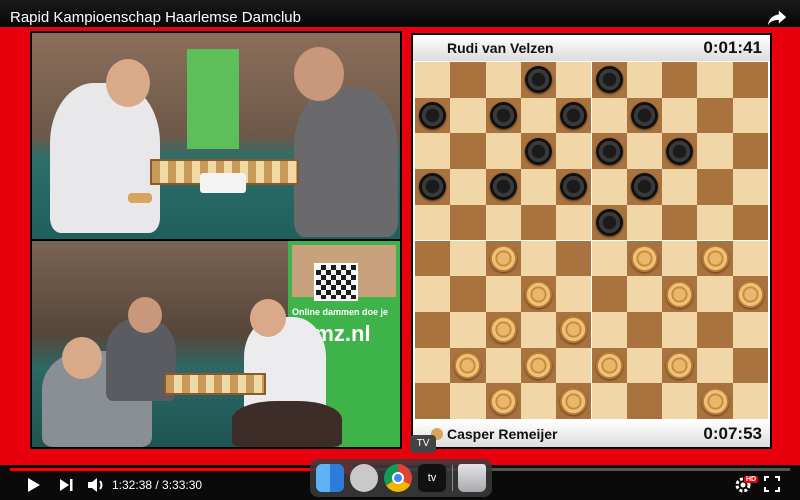  What do you see at coordinates (423, 444) in the screenshot?
I see `dock-tooltip: TV` at bounding box center [423, 444].